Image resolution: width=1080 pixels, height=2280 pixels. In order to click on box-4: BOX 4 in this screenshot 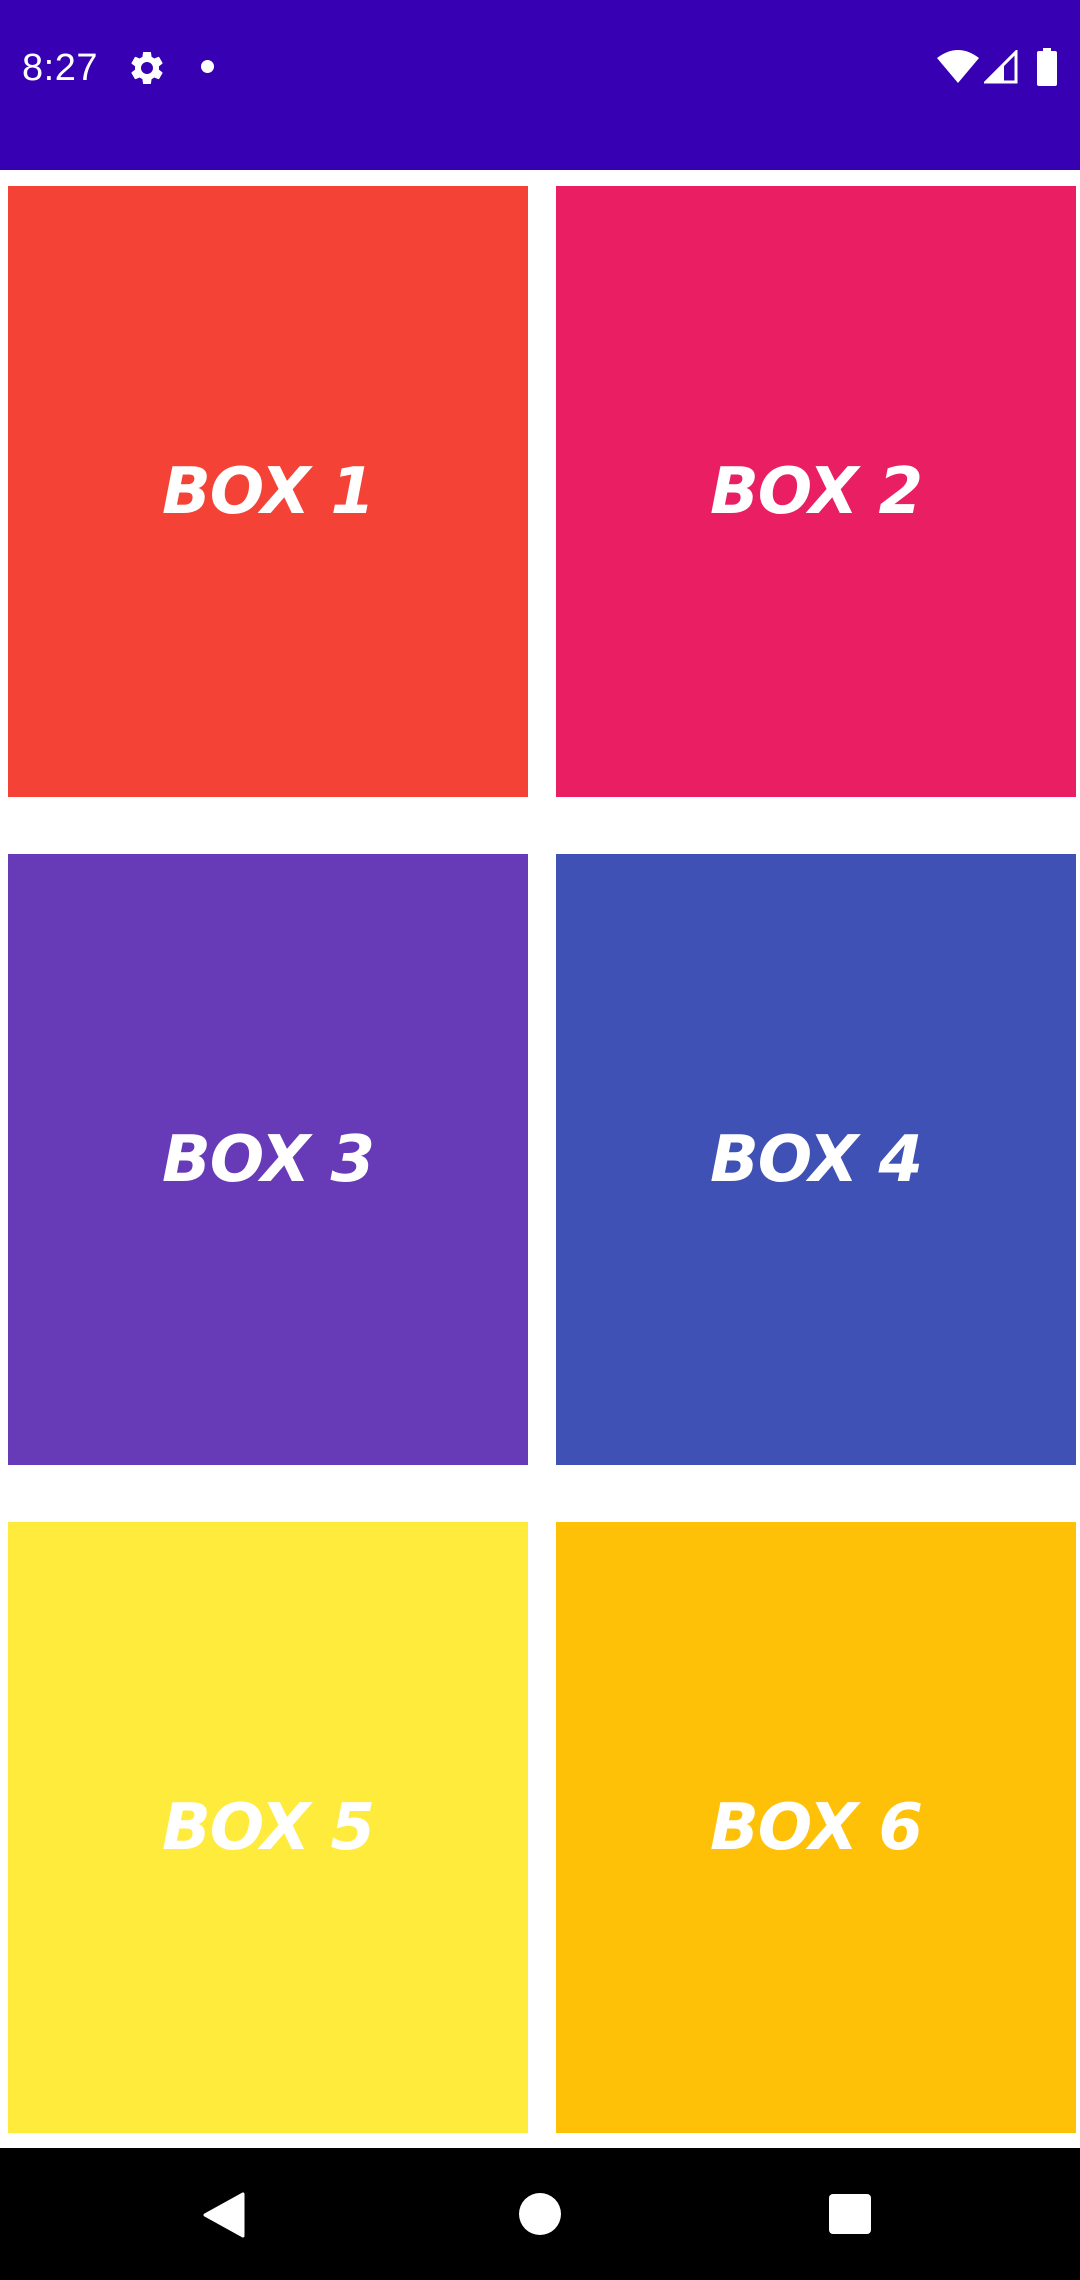, I will do `click(816, 1159)`.